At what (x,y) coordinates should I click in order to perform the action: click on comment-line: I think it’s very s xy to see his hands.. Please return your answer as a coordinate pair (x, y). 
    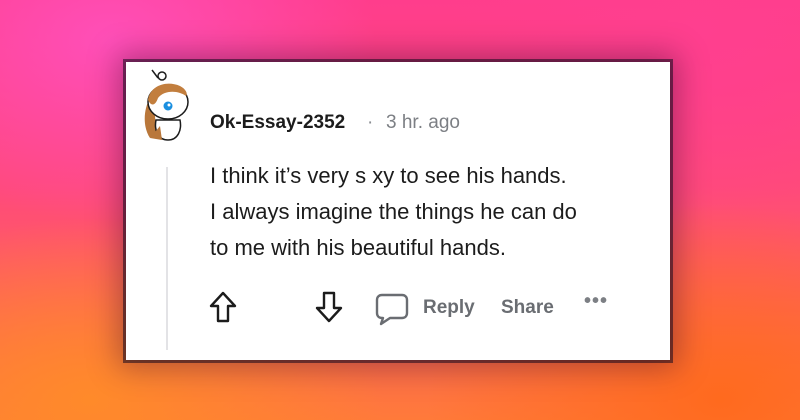
    Looking at the image, I should click on (388, 175).